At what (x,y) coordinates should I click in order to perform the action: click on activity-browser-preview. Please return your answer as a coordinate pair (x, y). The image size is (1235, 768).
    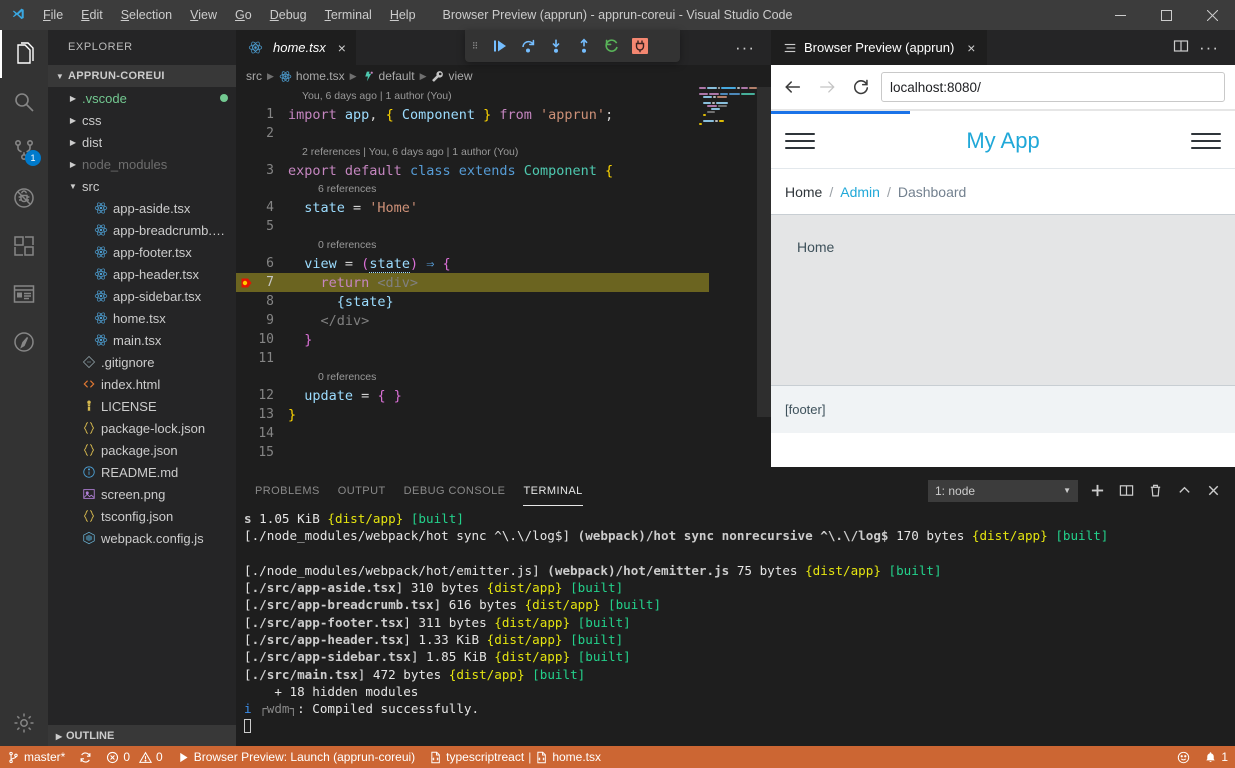
    Looking at the image, I should click on (24, 294).